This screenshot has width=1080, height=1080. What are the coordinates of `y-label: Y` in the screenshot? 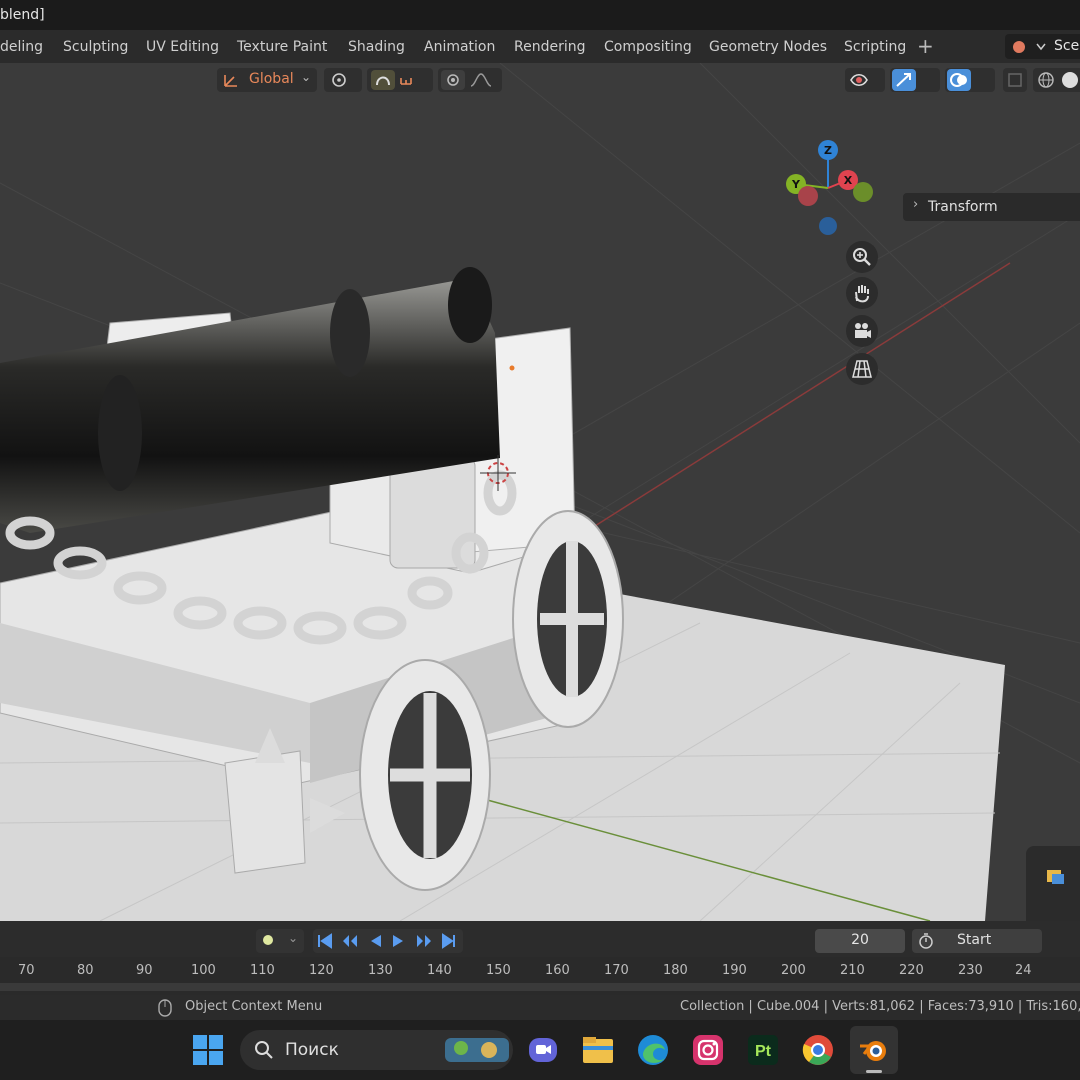 It's located at (796, 184).